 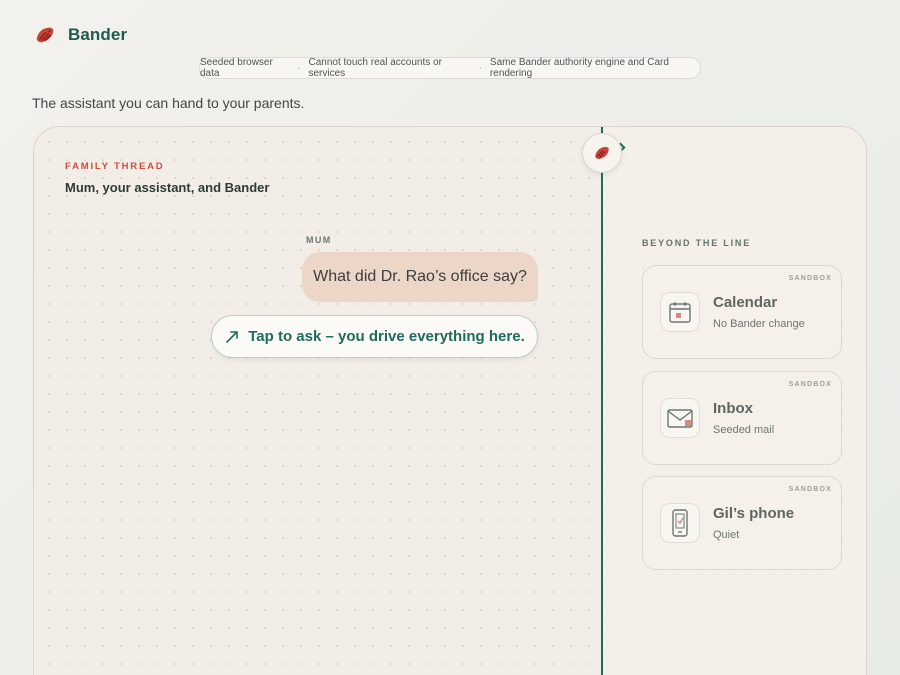 I want to click on message-bubble: What did Dr. Rao’s office say?, so click(x=420, y=277).